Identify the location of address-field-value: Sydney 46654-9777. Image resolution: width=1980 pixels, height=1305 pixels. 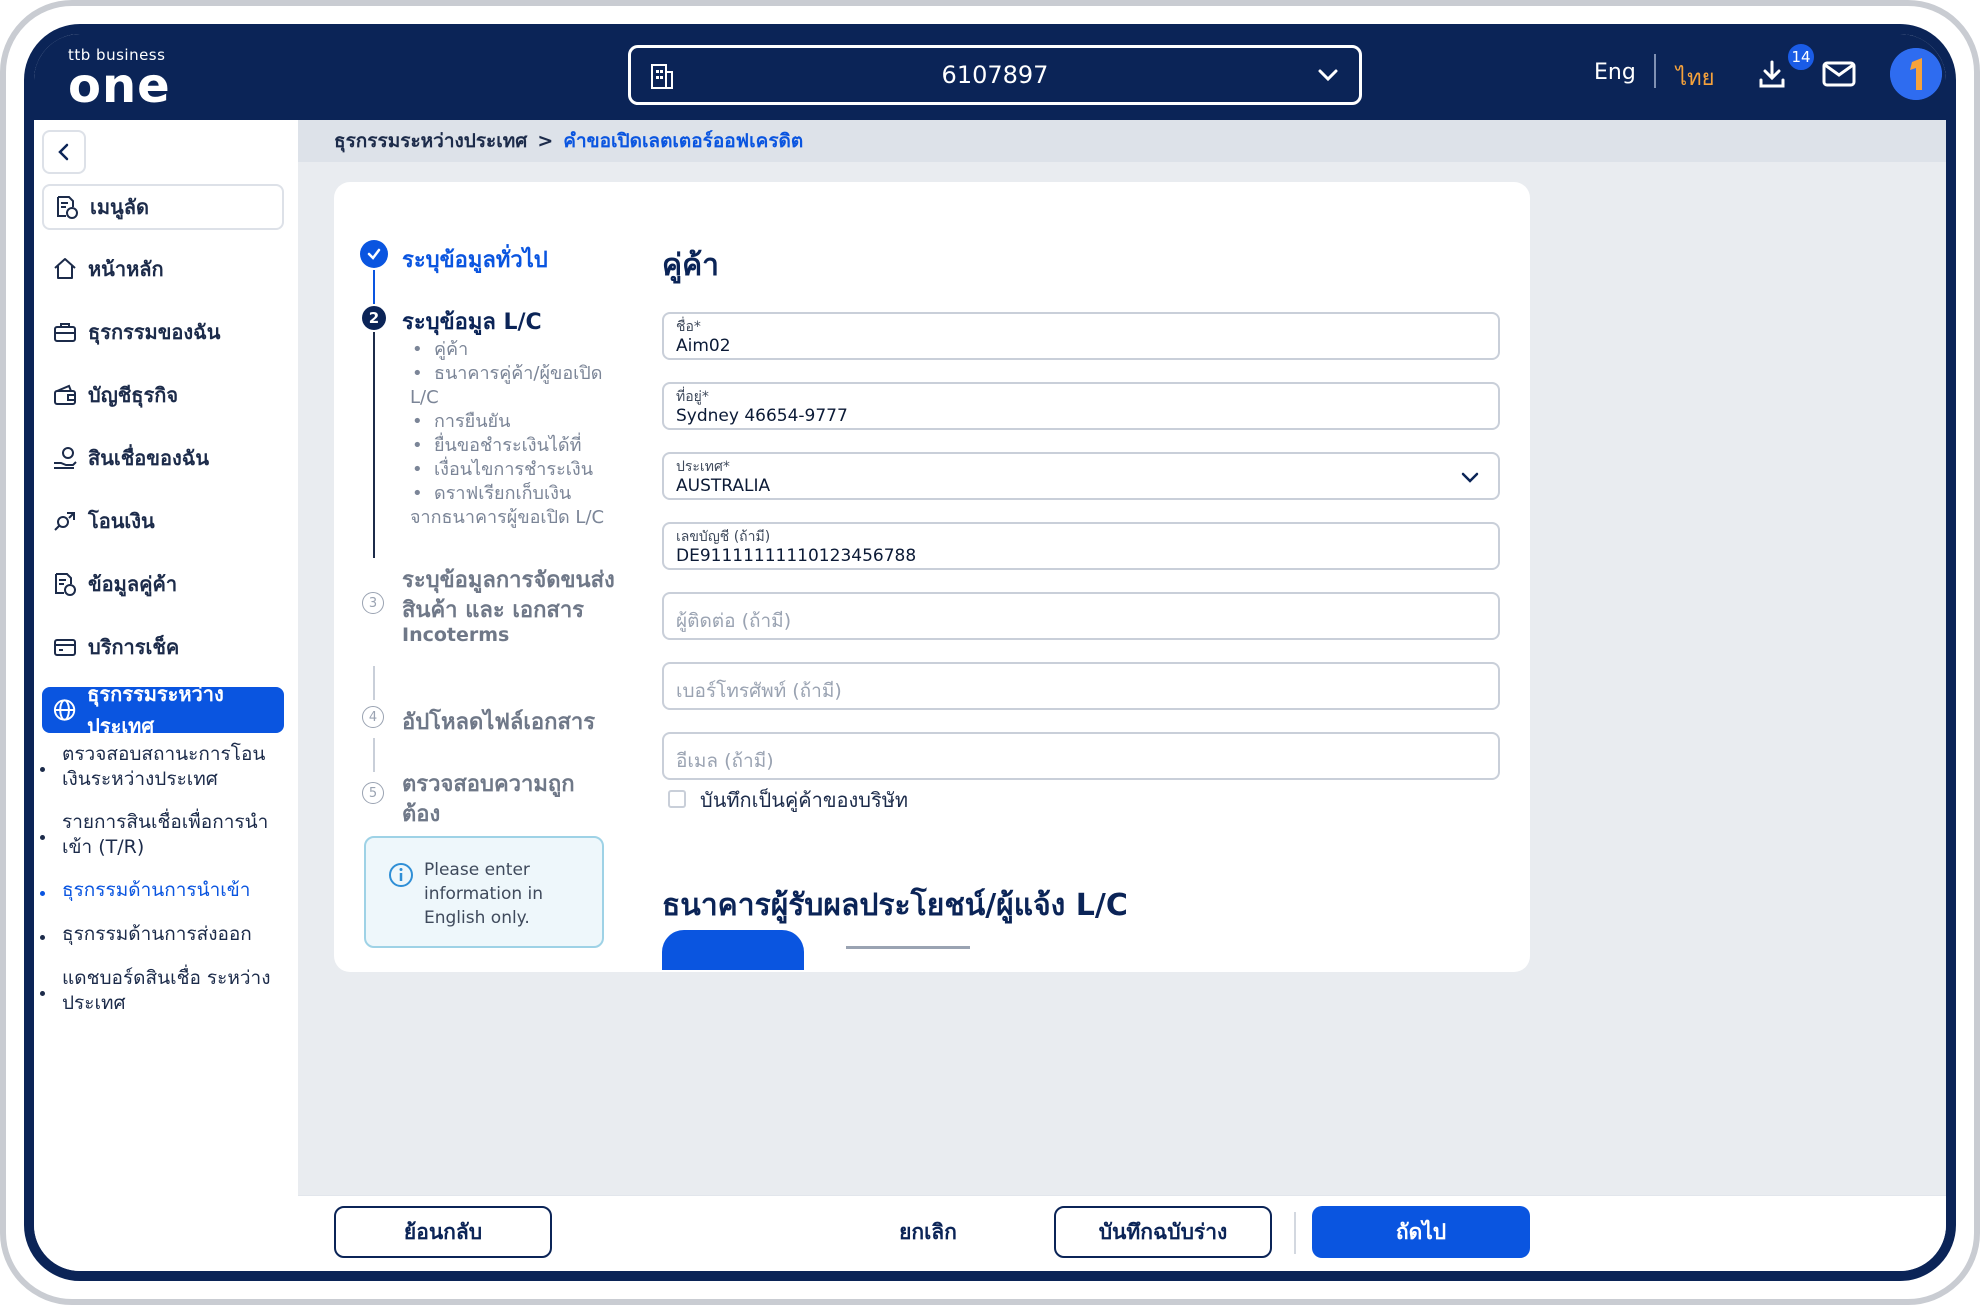
(762, 416).